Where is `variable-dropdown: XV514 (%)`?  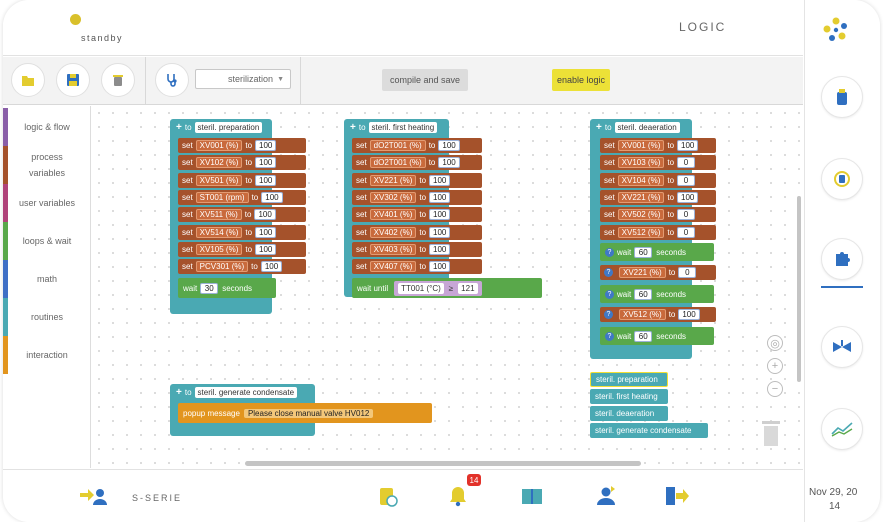
variable-dropdown: XV514 (%) is located at coordinates (219, 232).